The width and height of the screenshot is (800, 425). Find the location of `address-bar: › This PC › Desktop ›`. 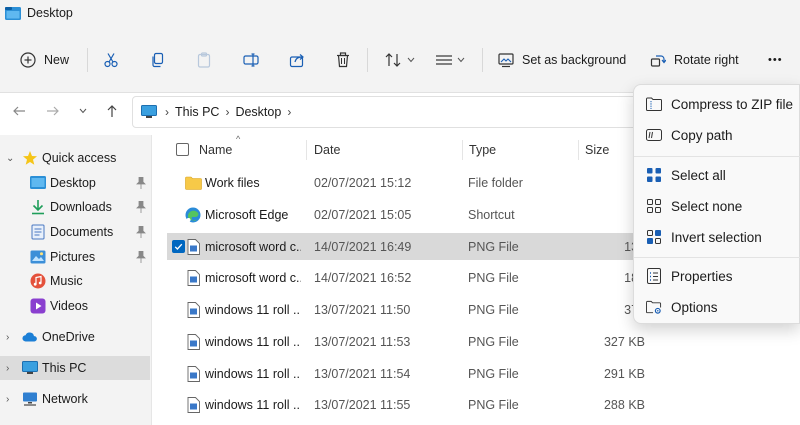

address-bar: › This PC › Desktop › is located at coordinates (392, 112).